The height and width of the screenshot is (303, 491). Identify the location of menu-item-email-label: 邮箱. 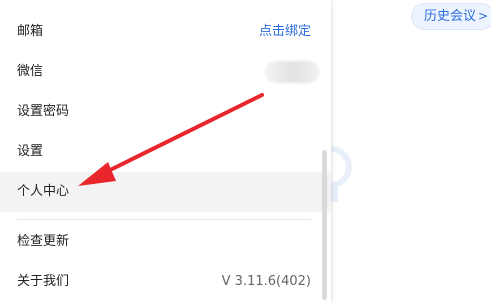
(30, 31).